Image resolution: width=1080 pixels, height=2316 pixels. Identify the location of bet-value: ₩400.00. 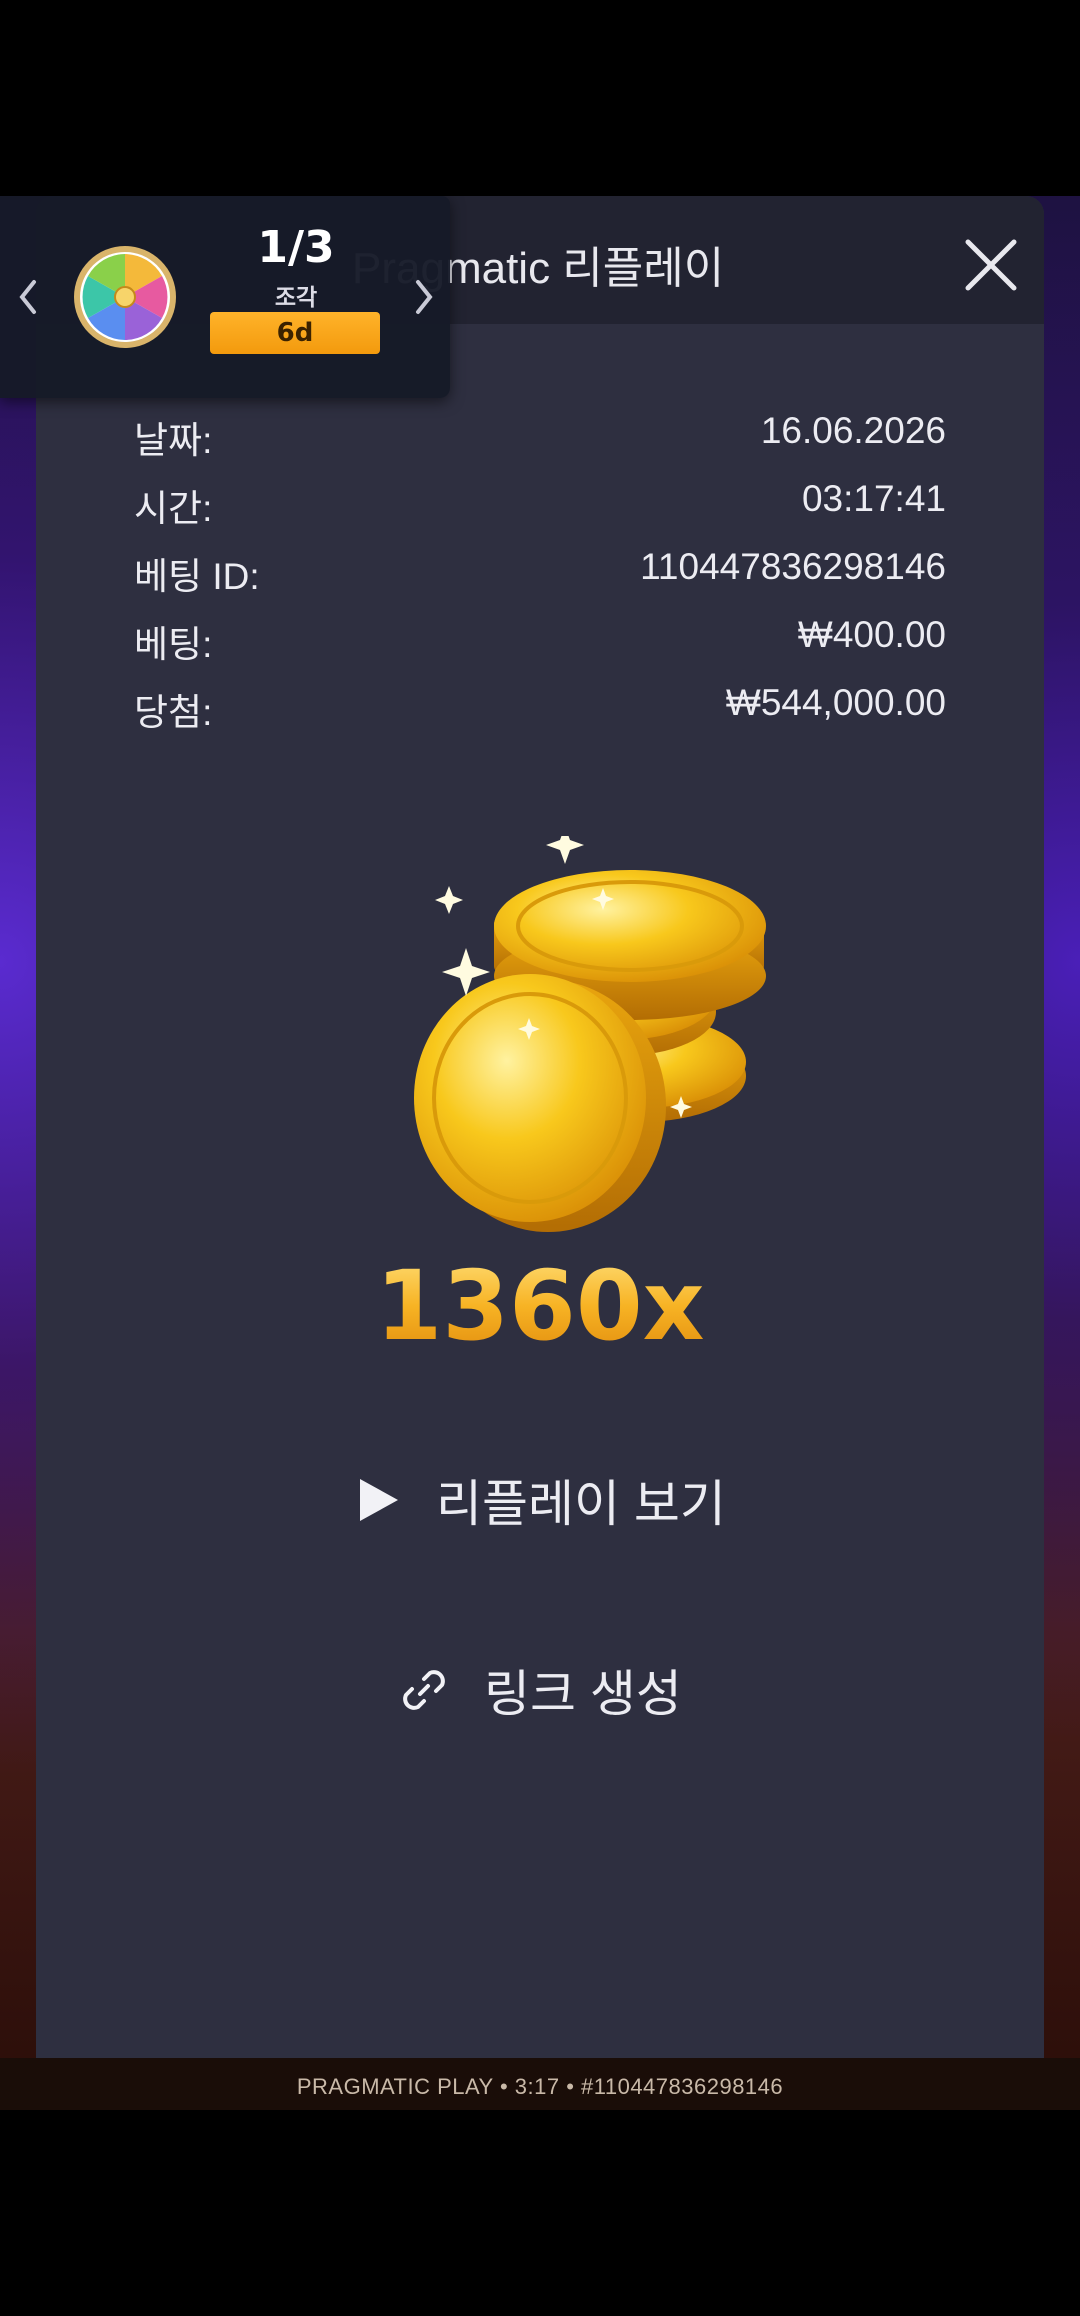
(871, 634).